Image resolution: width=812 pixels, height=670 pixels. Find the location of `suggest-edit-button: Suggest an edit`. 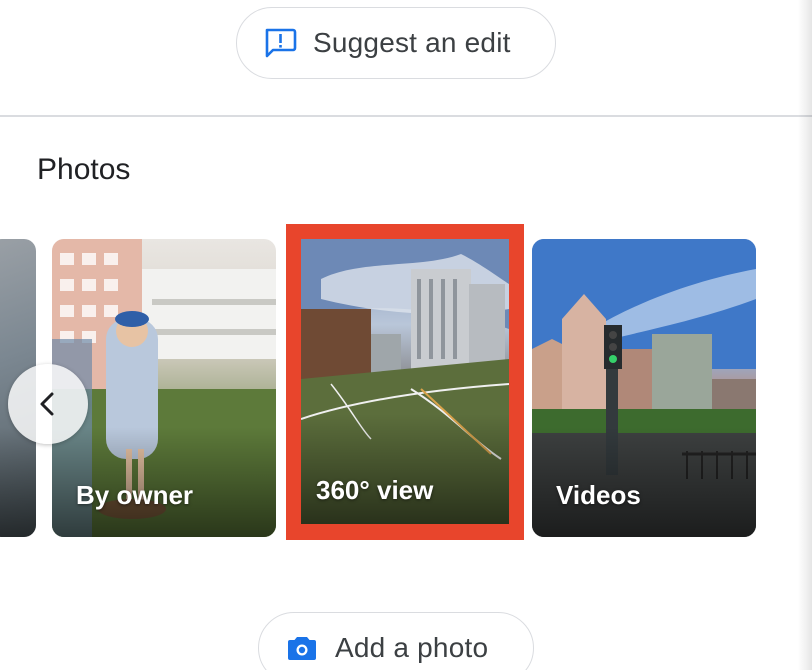

suggest-edit-button: Suggest an edit is located at coordinates (396, 43).